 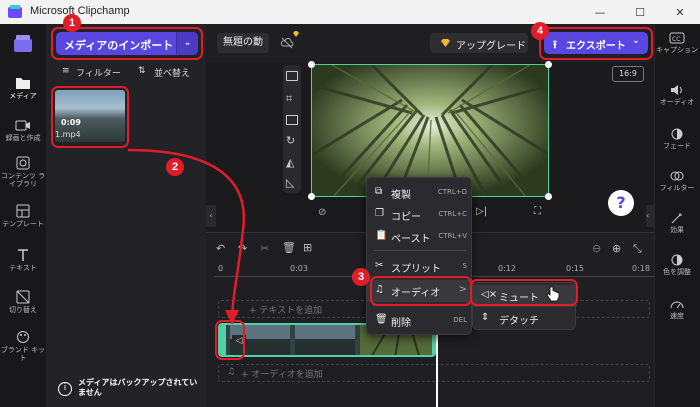 What do you see at coordinates (23, 268) in the screenshot?
I see `rail-label: テキスト` at bounding box center [23, 268].